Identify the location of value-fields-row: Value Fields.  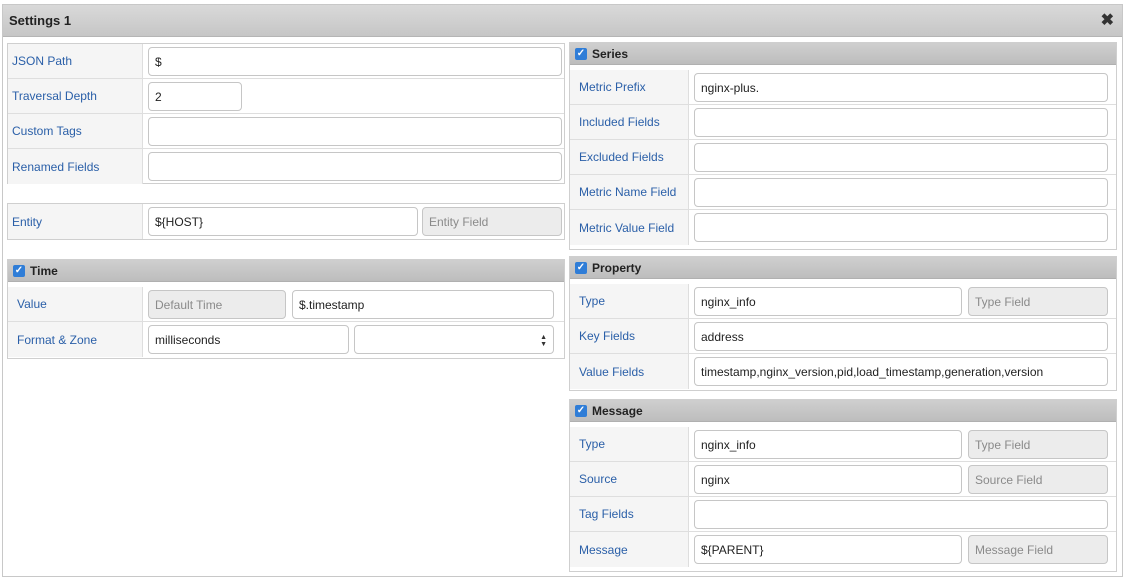
(843, 371).